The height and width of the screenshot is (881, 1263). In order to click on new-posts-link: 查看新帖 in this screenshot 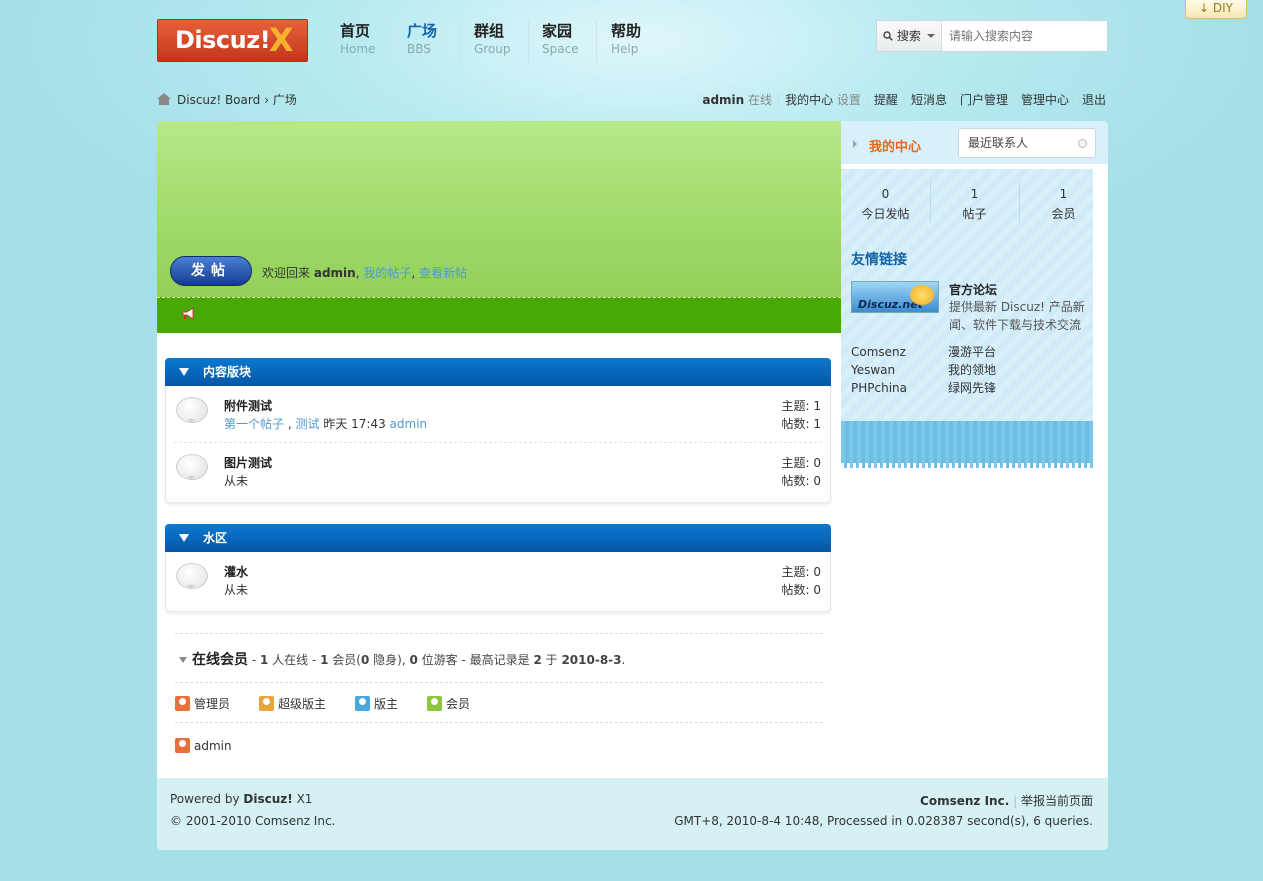, I will do `click(443, 273)`.